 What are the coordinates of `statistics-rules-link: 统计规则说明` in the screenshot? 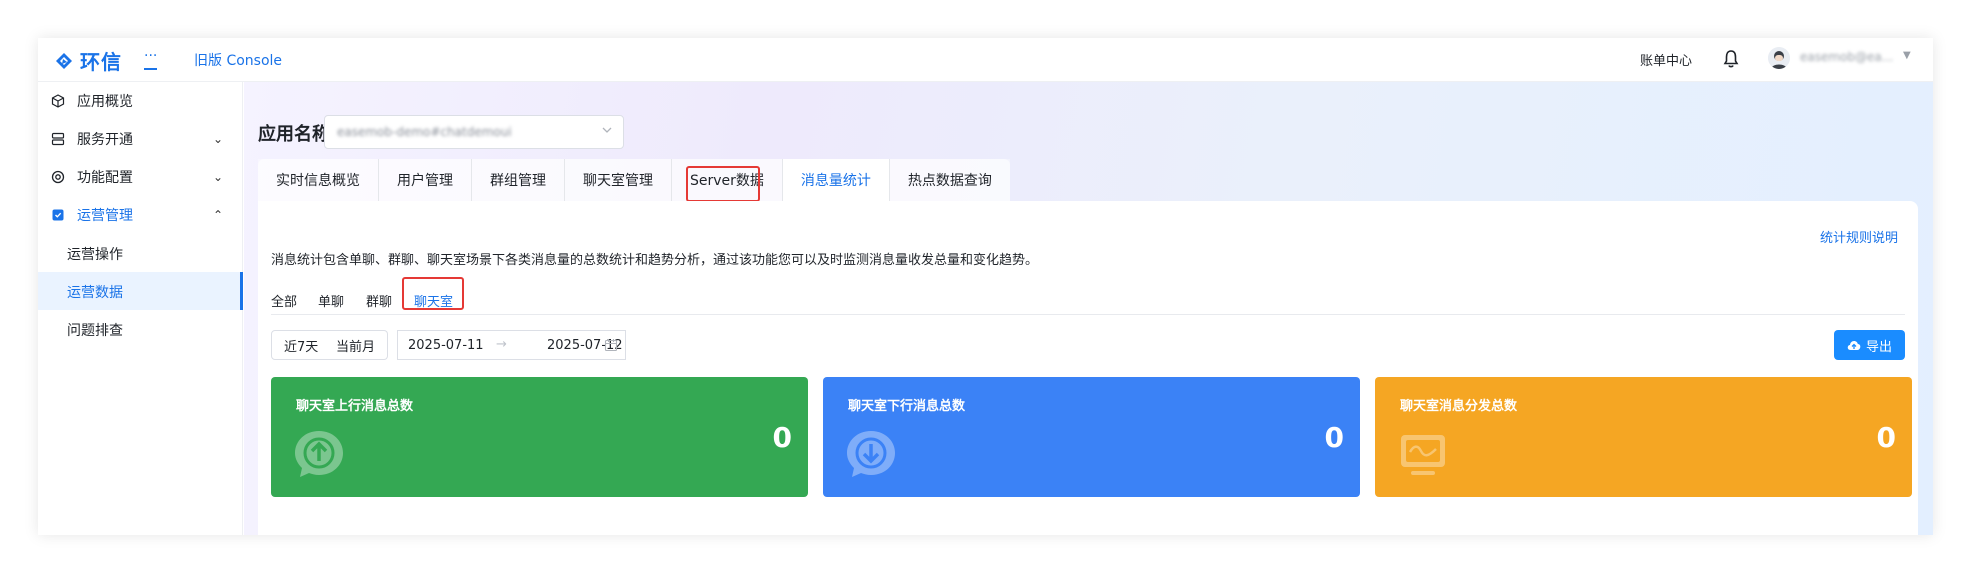 It's located at (1859, 236).